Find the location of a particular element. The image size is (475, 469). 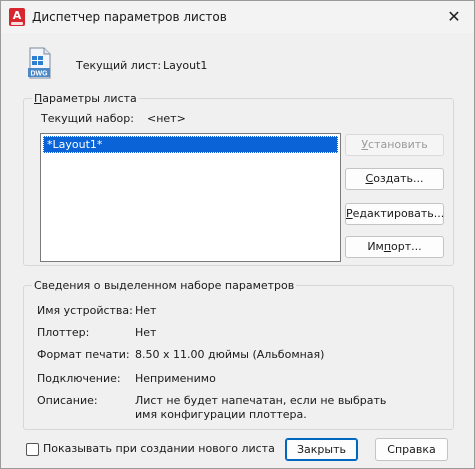

device-name-label: Имя устройства: is located at coordinates (85, 310).